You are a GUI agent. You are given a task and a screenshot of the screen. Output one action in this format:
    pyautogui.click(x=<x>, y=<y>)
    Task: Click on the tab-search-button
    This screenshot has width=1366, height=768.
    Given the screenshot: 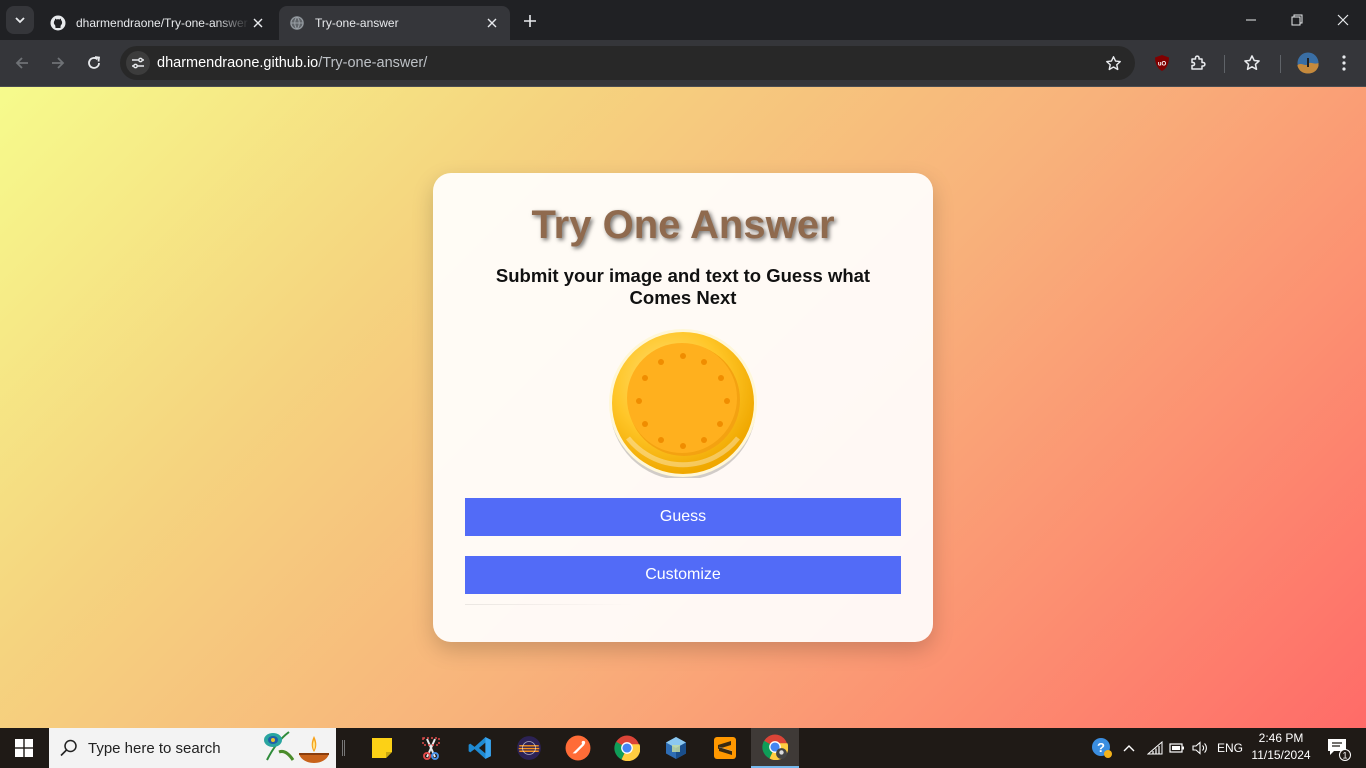 What is the action you would take?
    pyautogui.click(x=20, y=20)
    